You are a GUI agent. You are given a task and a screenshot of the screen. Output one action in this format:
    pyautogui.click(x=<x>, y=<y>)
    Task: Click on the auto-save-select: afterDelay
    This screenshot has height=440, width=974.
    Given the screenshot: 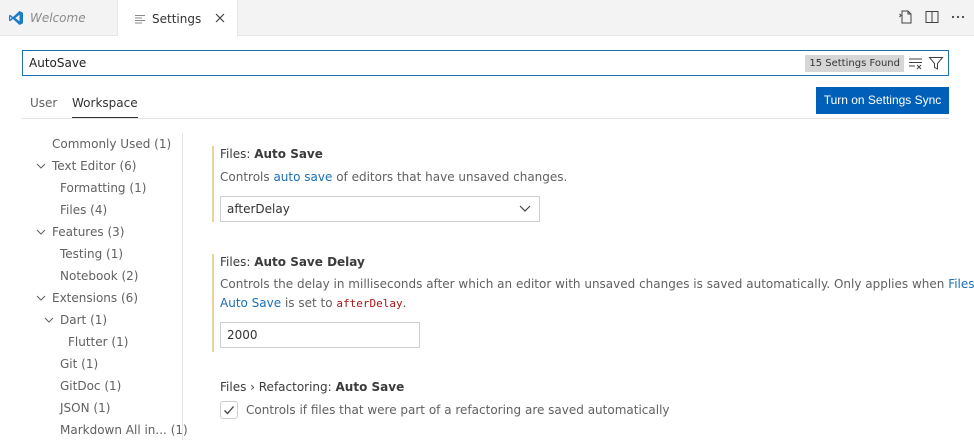 What is the action you would take?
    pyautogui.click(x=380, y=209)
    